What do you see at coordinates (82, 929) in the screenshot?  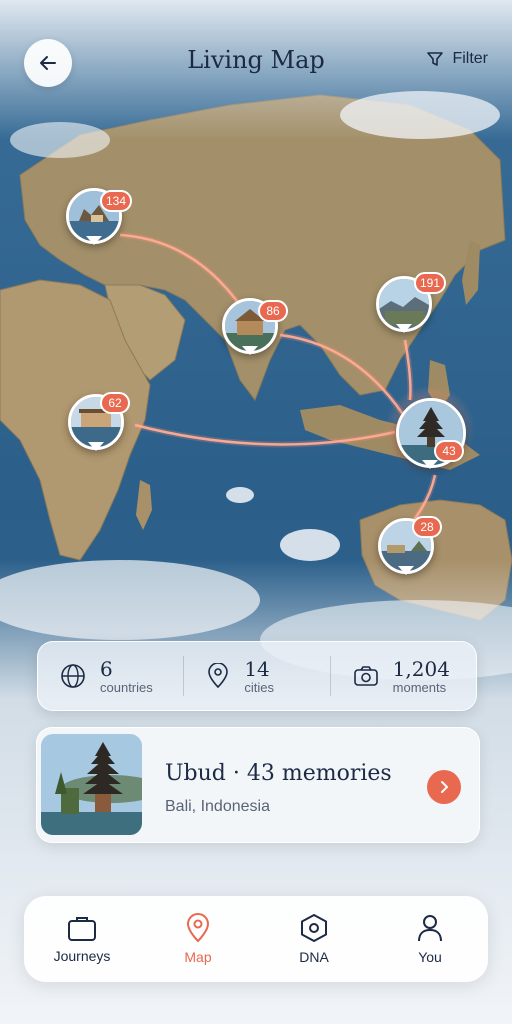 I see `briefcase-icon` at bounding box center [82, 929].